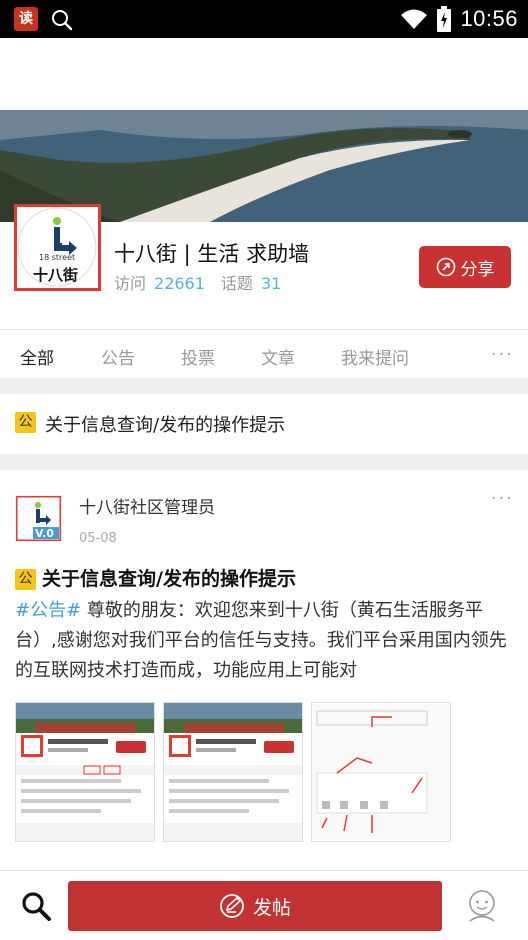  I want to click on bottom-bar: 发帖, so click(264, 905).